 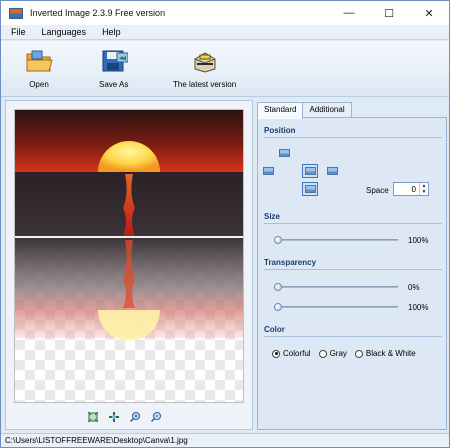 I want to click on zoom-in-button, so click(x=134, y=416).